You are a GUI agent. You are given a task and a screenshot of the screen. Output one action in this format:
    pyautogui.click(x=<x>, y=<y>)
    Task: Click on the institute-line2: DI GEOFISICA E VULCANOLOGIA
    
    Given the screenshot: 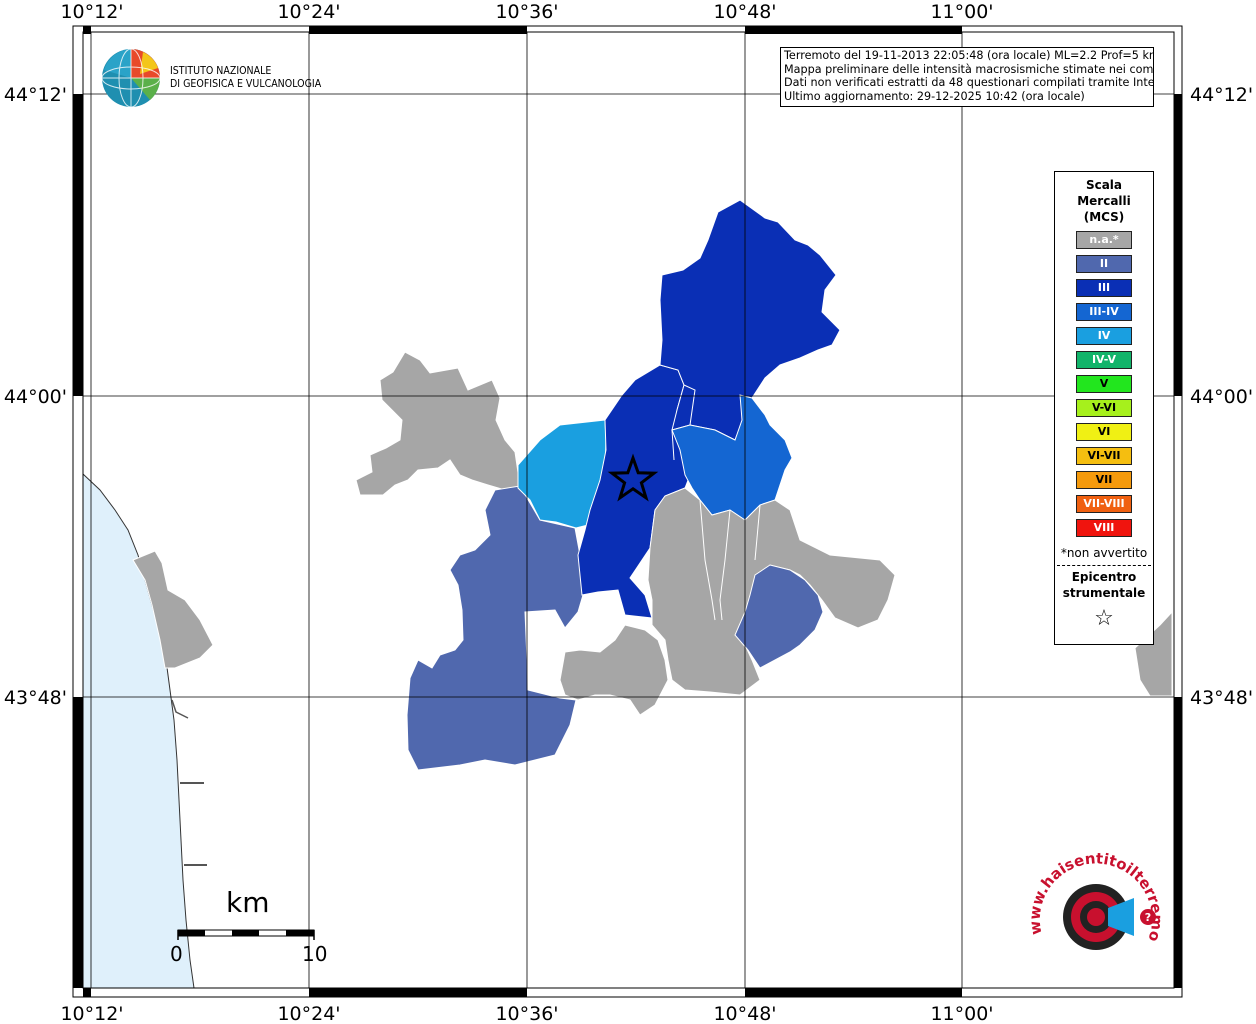 What is the action you would take?
    pyautogui.click(x=246, y=83)
    